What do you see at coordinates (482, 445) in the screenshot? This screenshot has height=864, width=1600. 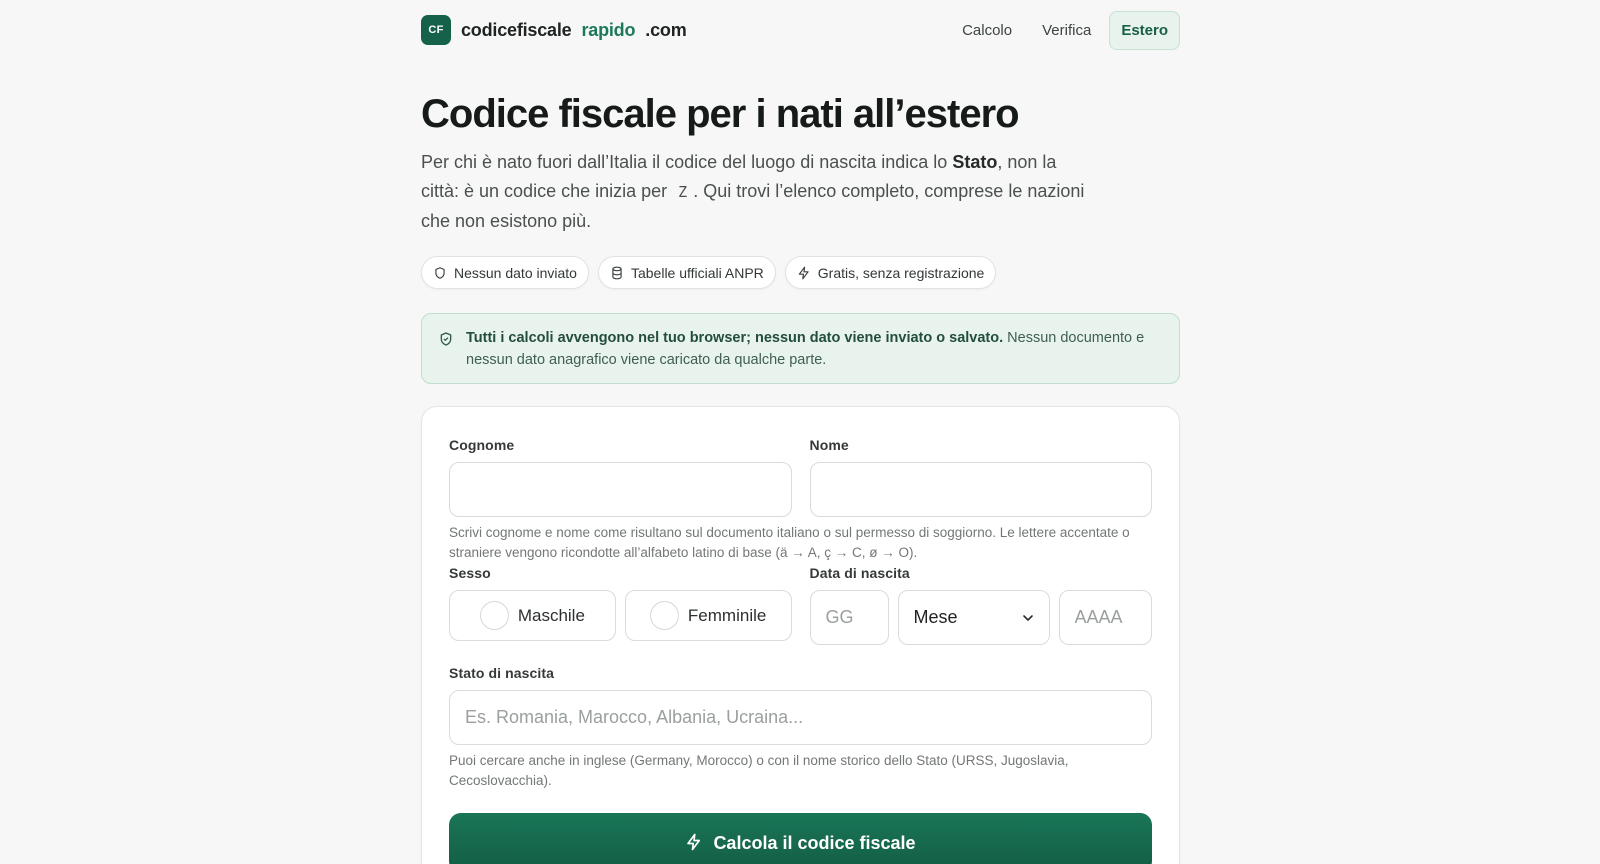 I see `cognome-label: Cognome` at bounding box center [482, 445].